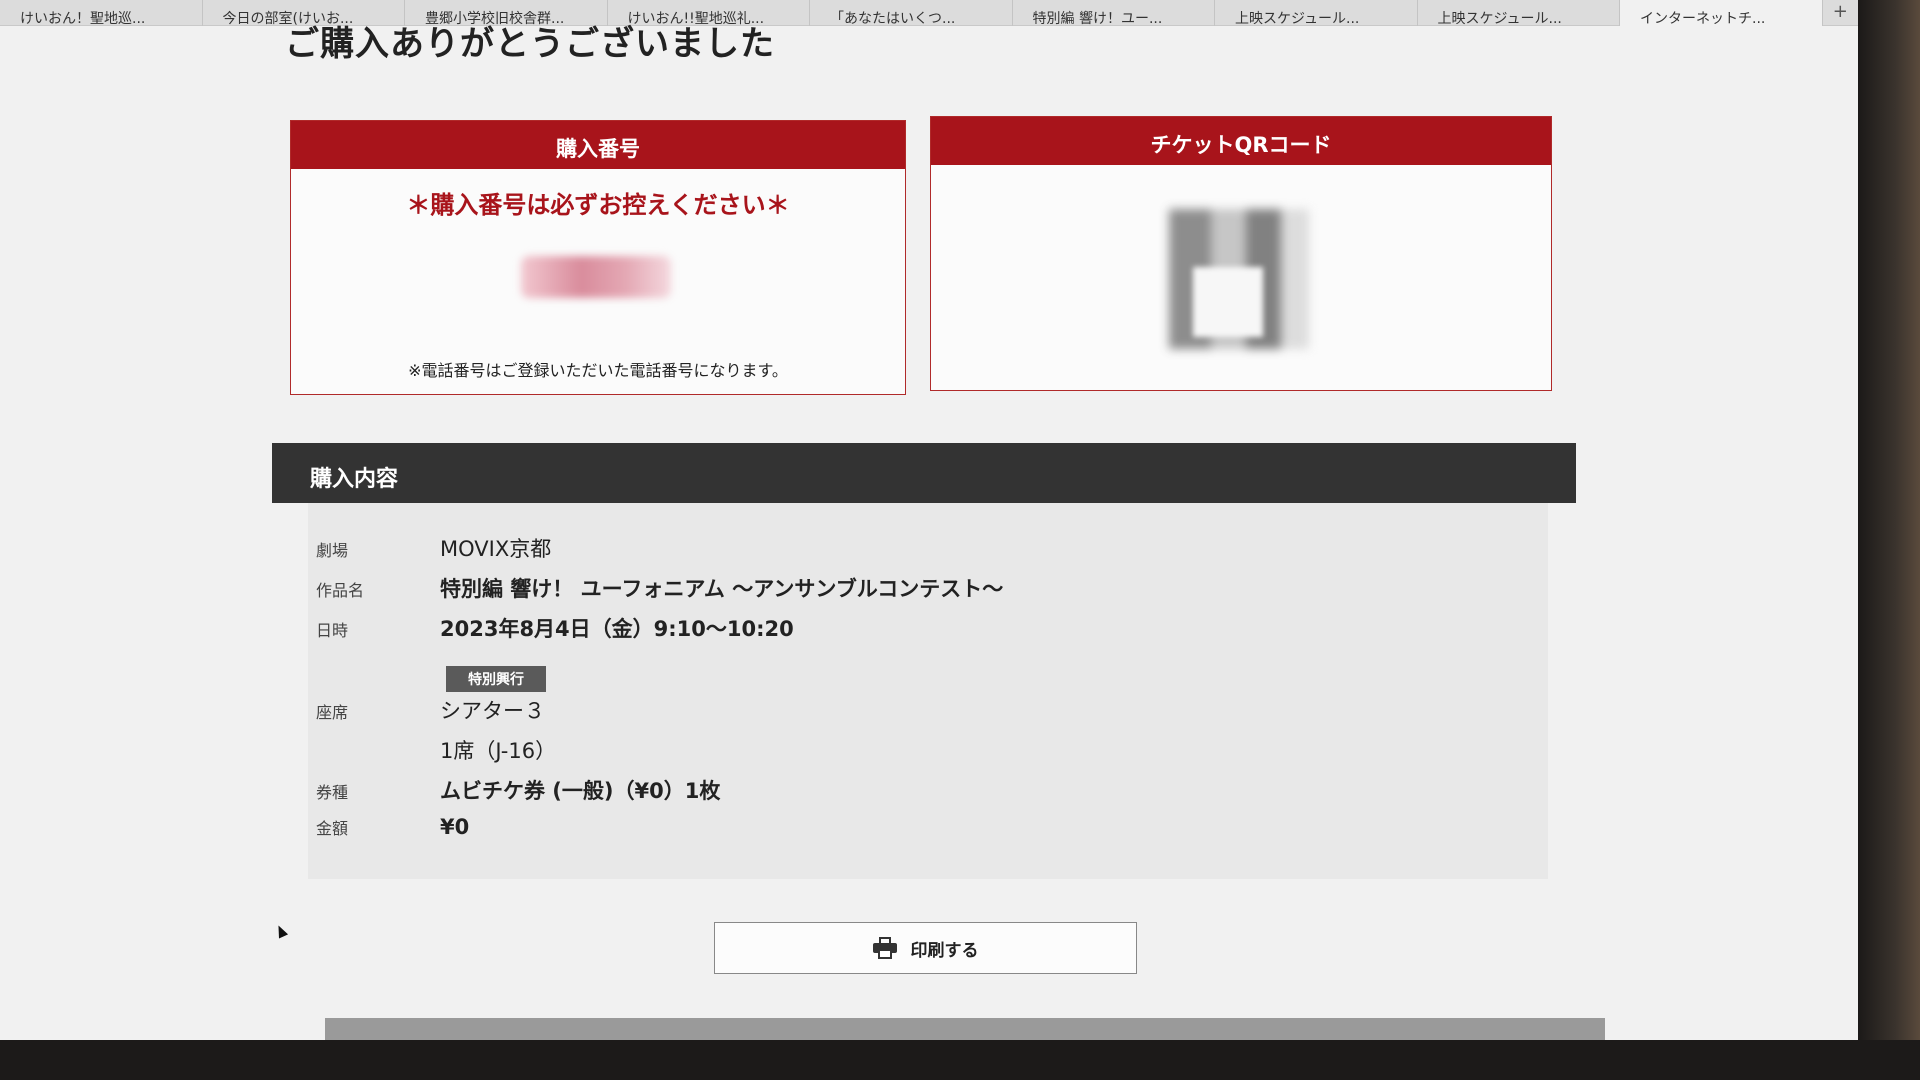  I want to click on print-button: 印刷する, so click(925, 948).